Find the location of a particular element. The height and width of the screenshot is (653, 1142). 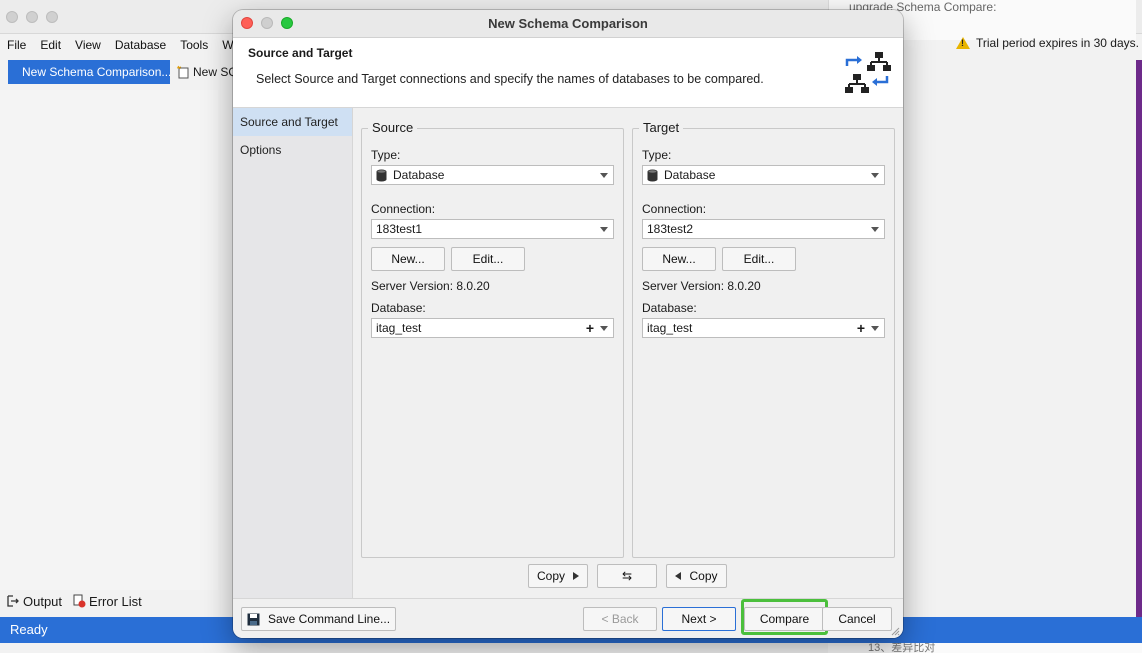

output-tab-label: Output is located at coordinates (43, 601).